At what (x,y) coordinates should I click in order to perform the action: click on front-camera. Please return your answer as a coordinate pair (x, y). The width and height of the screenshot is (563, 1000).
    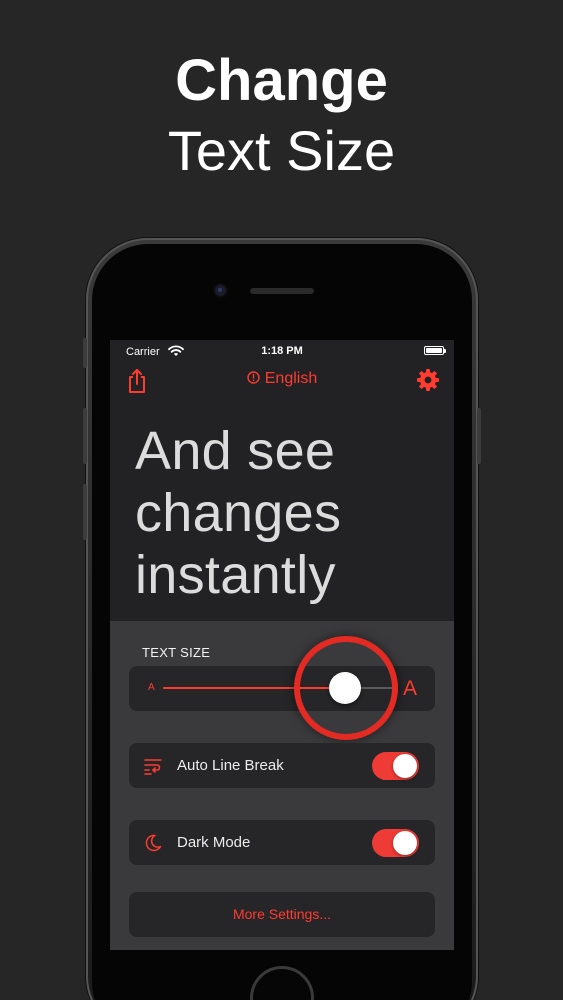
    Looking at the image, I should click on (220, 290).